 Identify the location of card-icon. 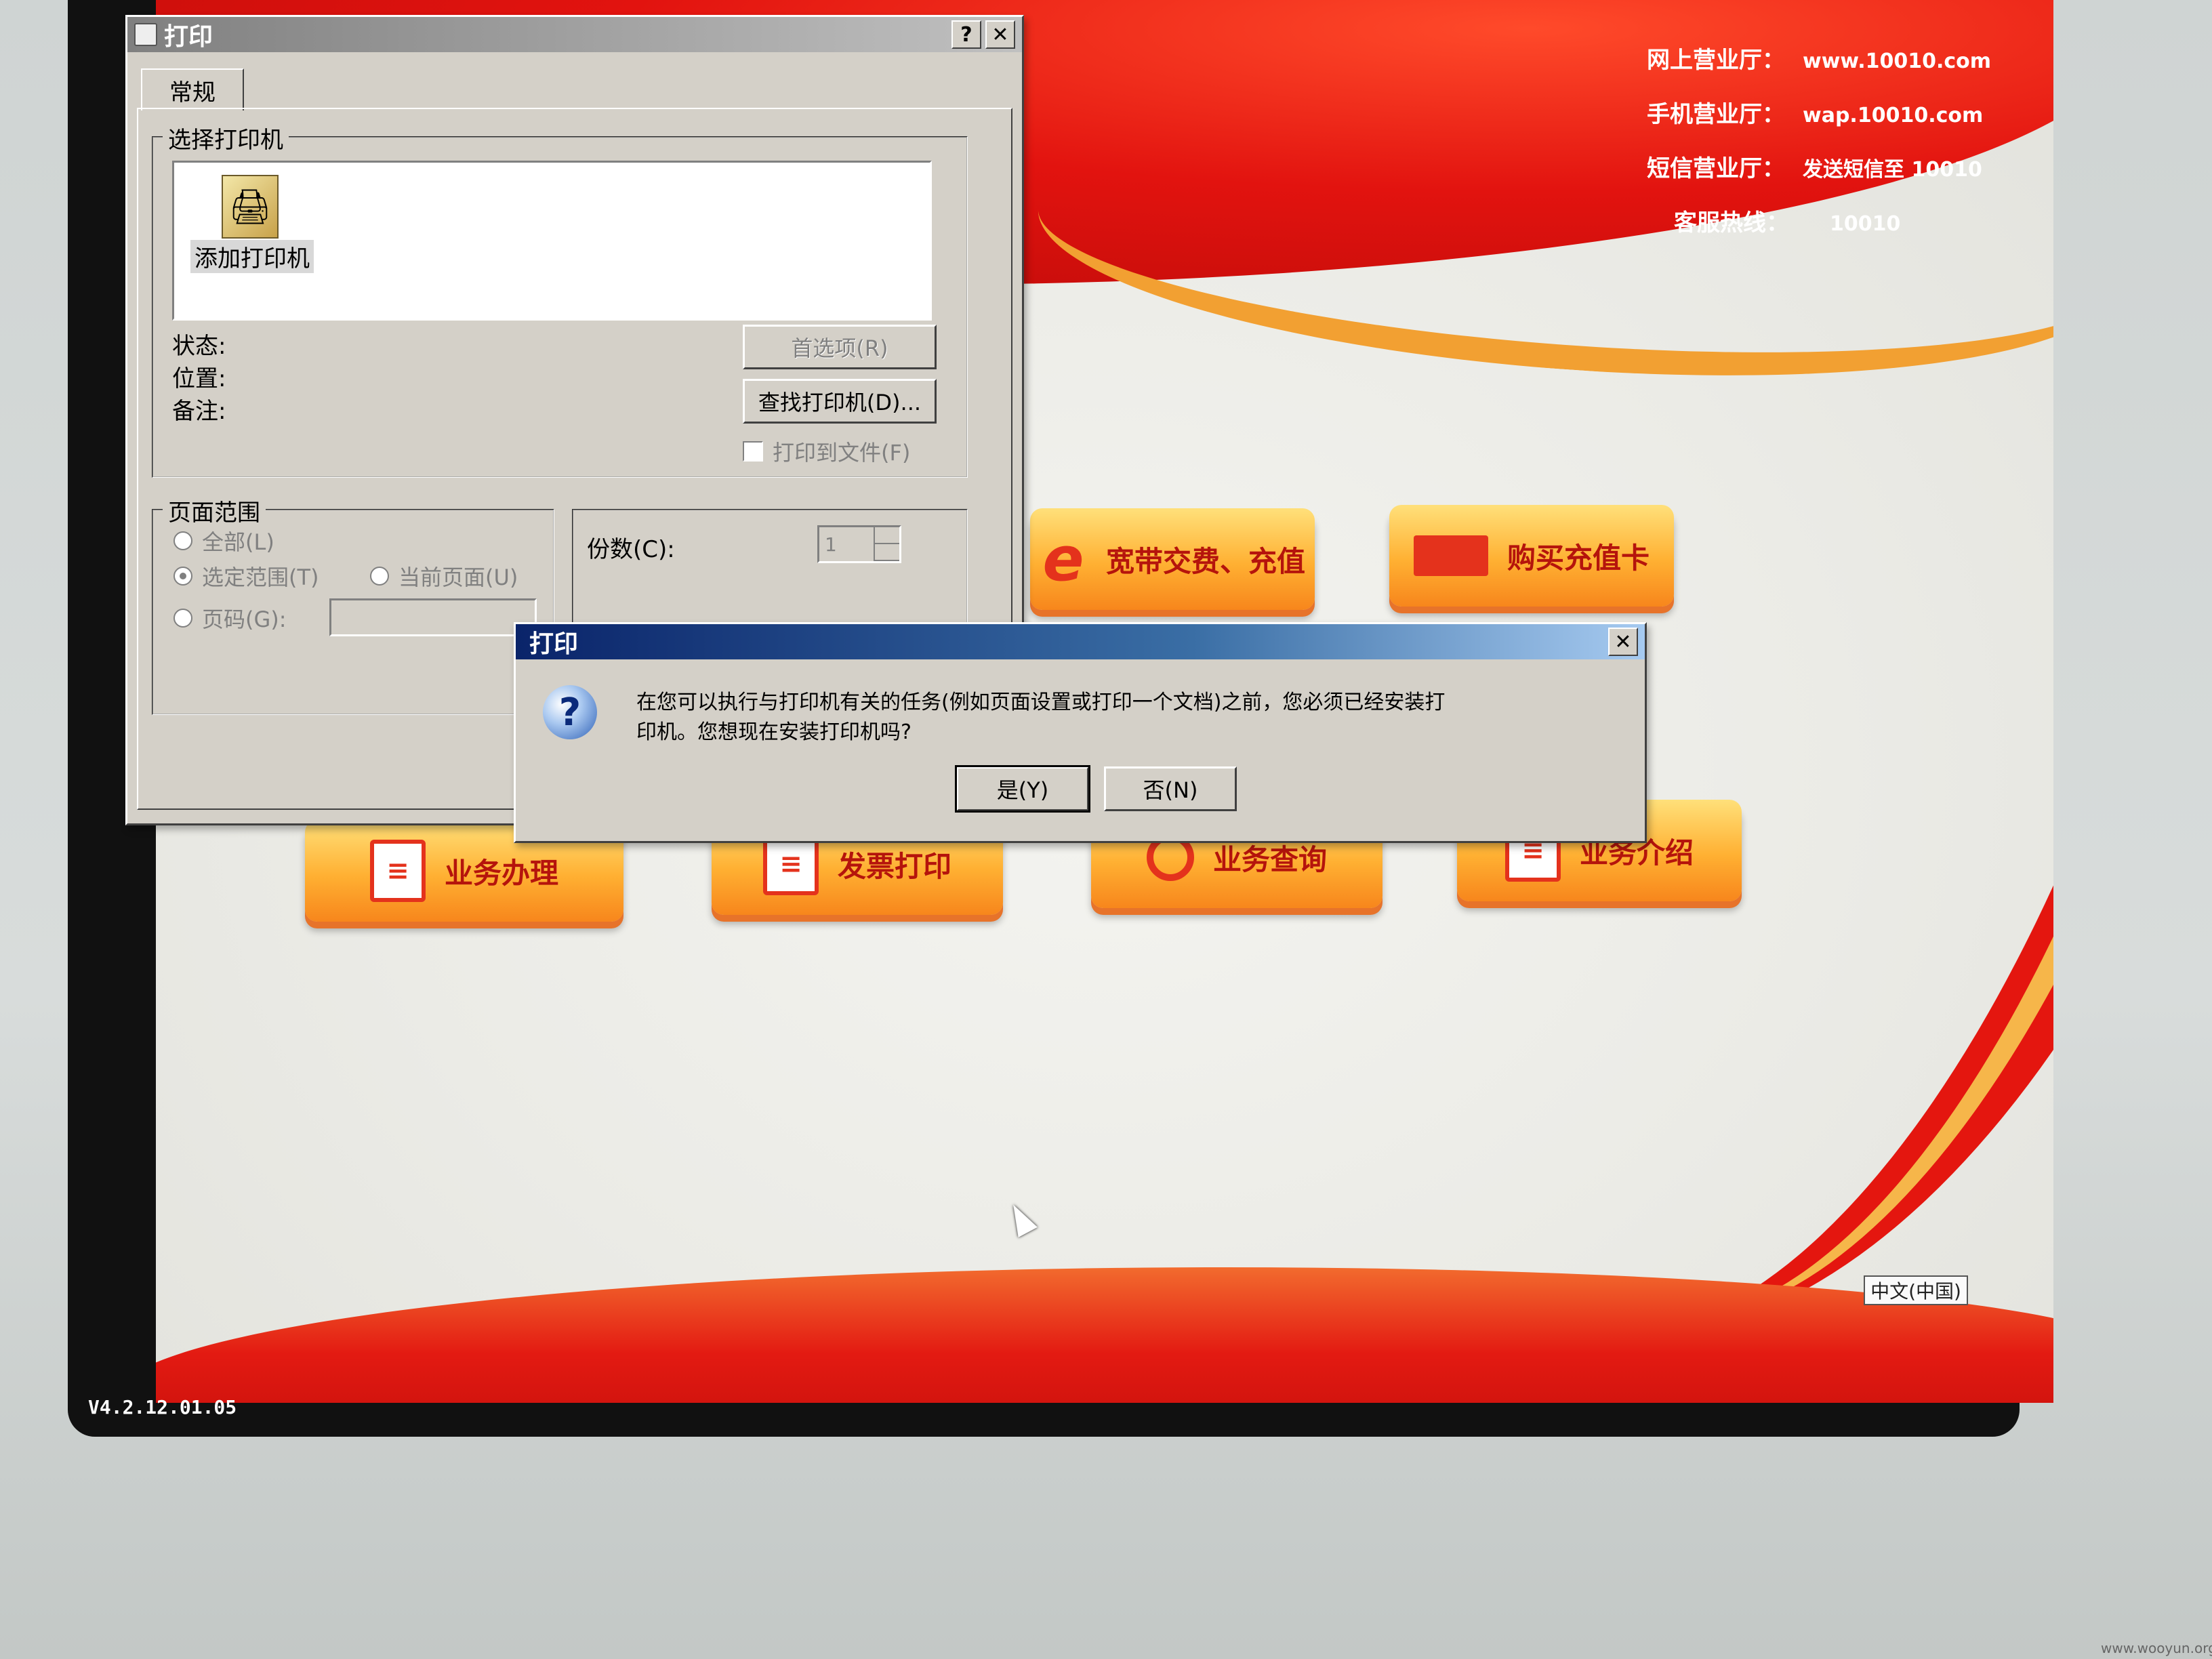
(1450, 555).